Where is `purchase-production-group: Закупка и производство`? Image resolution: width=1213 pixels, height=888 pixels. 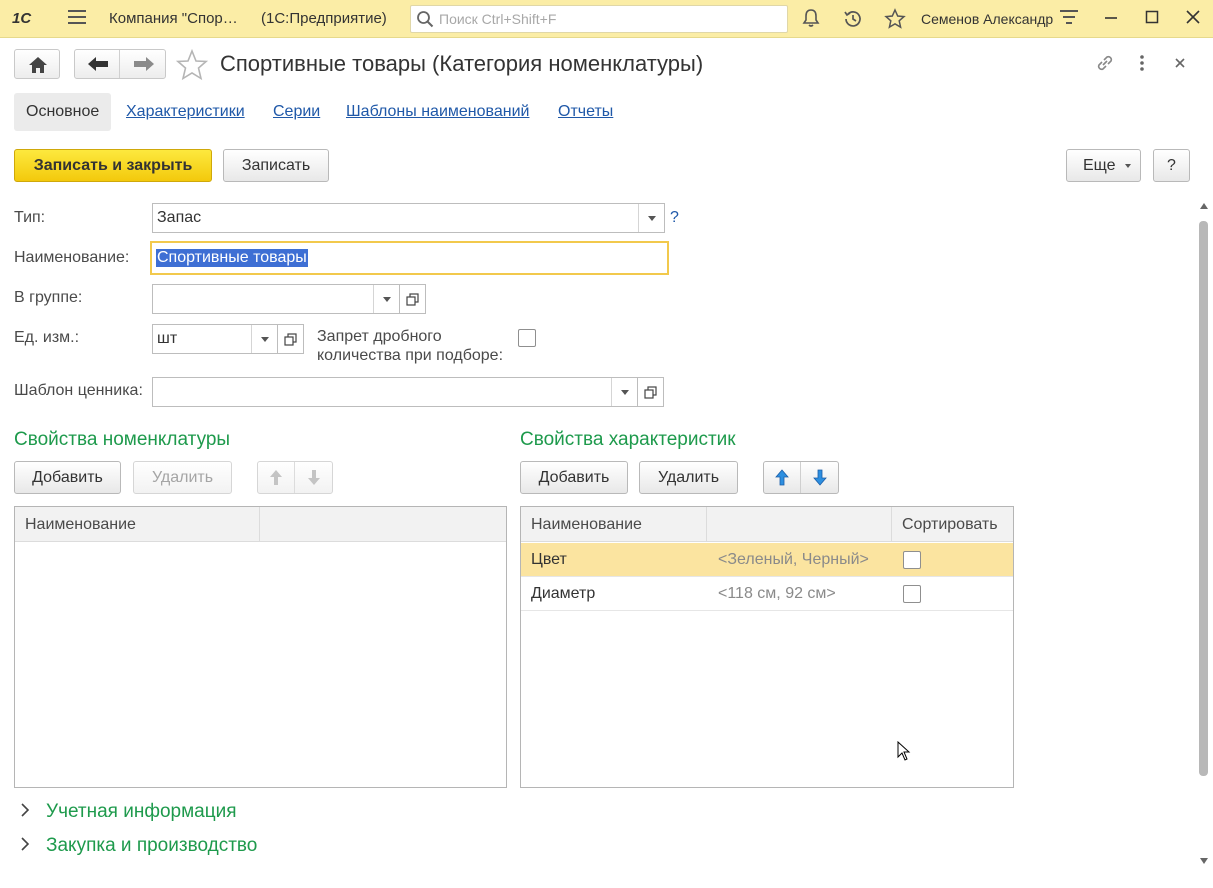 purchase-production-group: Закупка и производство is located at coordinates (138, 846).